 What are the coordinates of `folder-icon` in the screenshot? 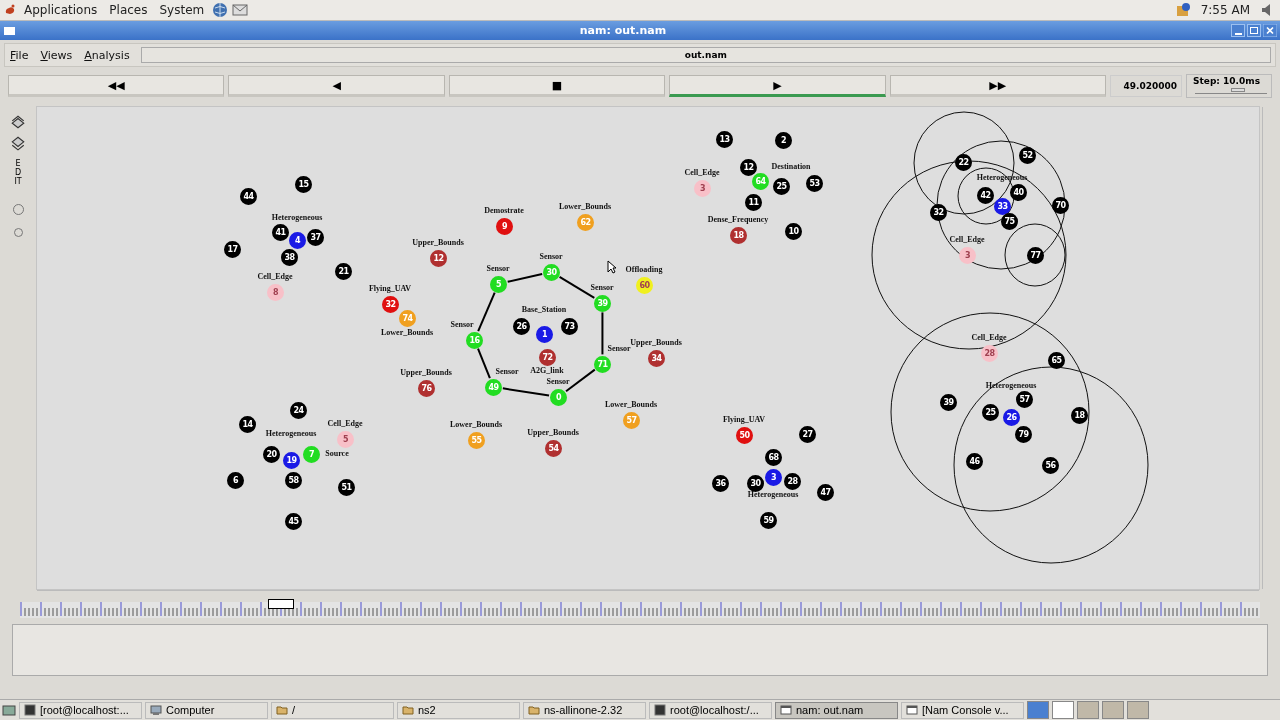 It's located at (408, 710).